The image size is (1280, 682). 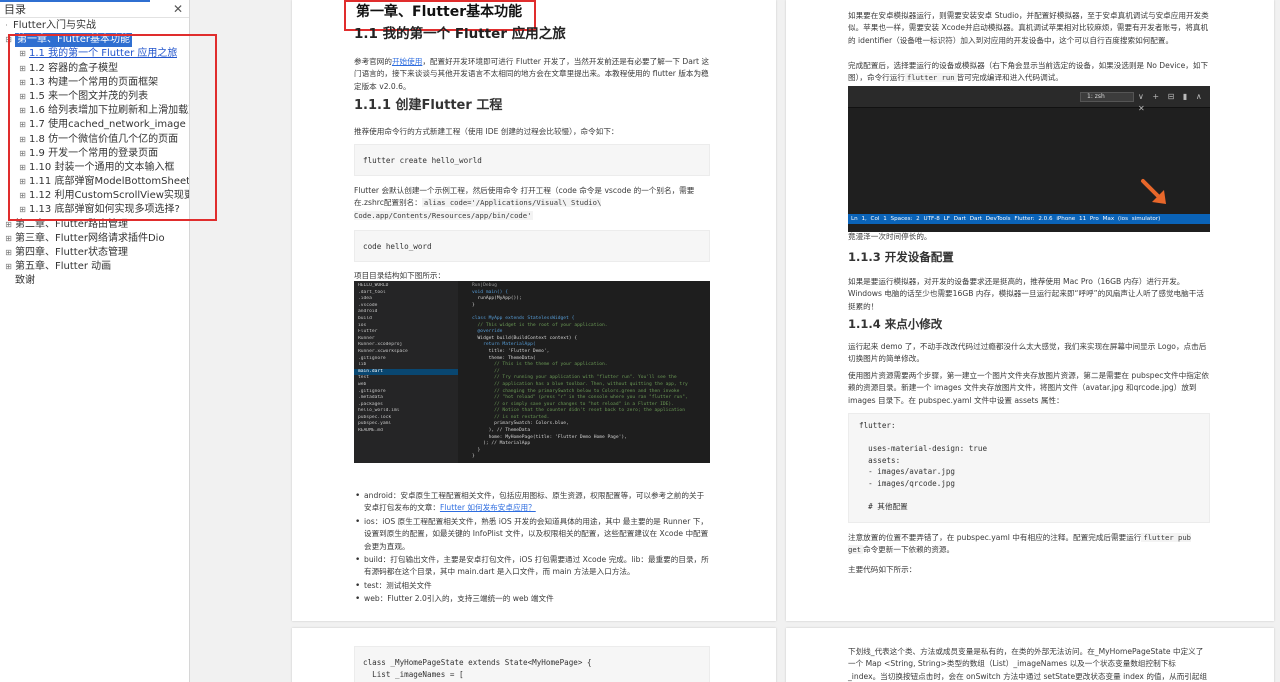 What do you see at coordinates (109, 182) in the screenshot?
I see `toc-item-label: 1.11 底部弹窗ModelBottomSheet详解` at bounding box center [109, 182].